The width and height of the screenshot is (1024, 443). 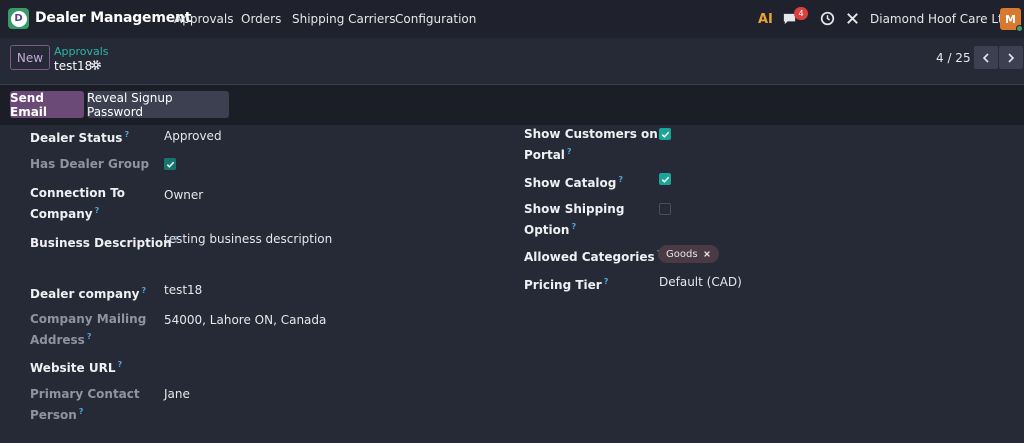 What do you see at coordinates (88, 329) in the screenshot?
I see `company-mailing-address-label: Company Mailing Address?` at bounding box center [88, 329].